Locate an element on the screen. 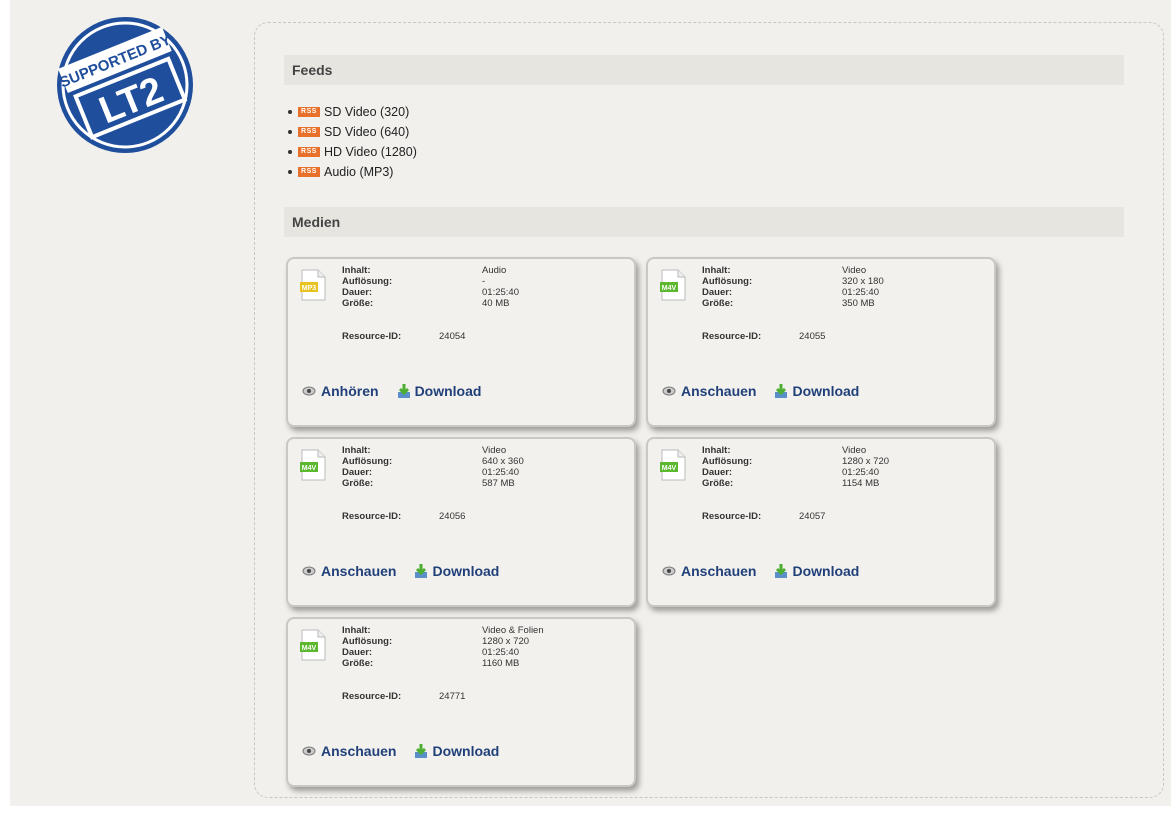  feed-item-sd-640: RSS SD Video (640) is located at coordinates (352, 132).